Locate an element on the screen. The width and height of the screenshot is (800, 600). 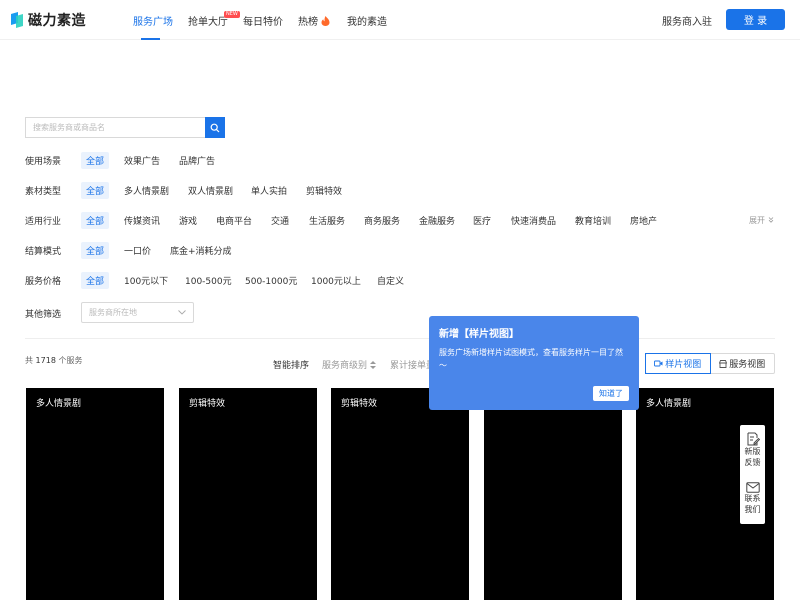
filter-price-option: 100-500元 is located at coordinates (208, 280).